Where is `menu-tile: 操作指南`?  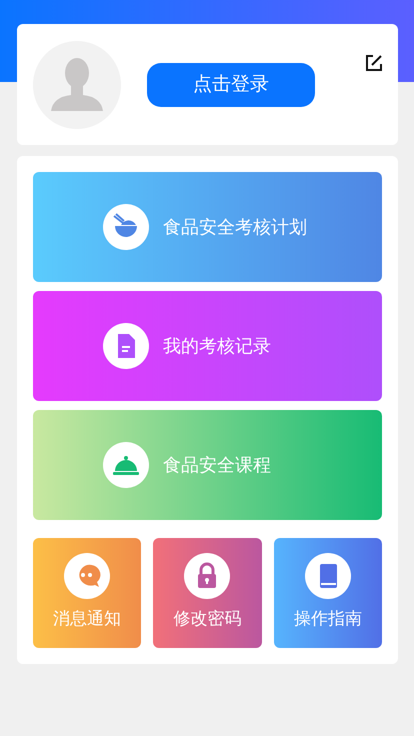 menu-tile: 操作指南 is located at coordinates (328, 593).